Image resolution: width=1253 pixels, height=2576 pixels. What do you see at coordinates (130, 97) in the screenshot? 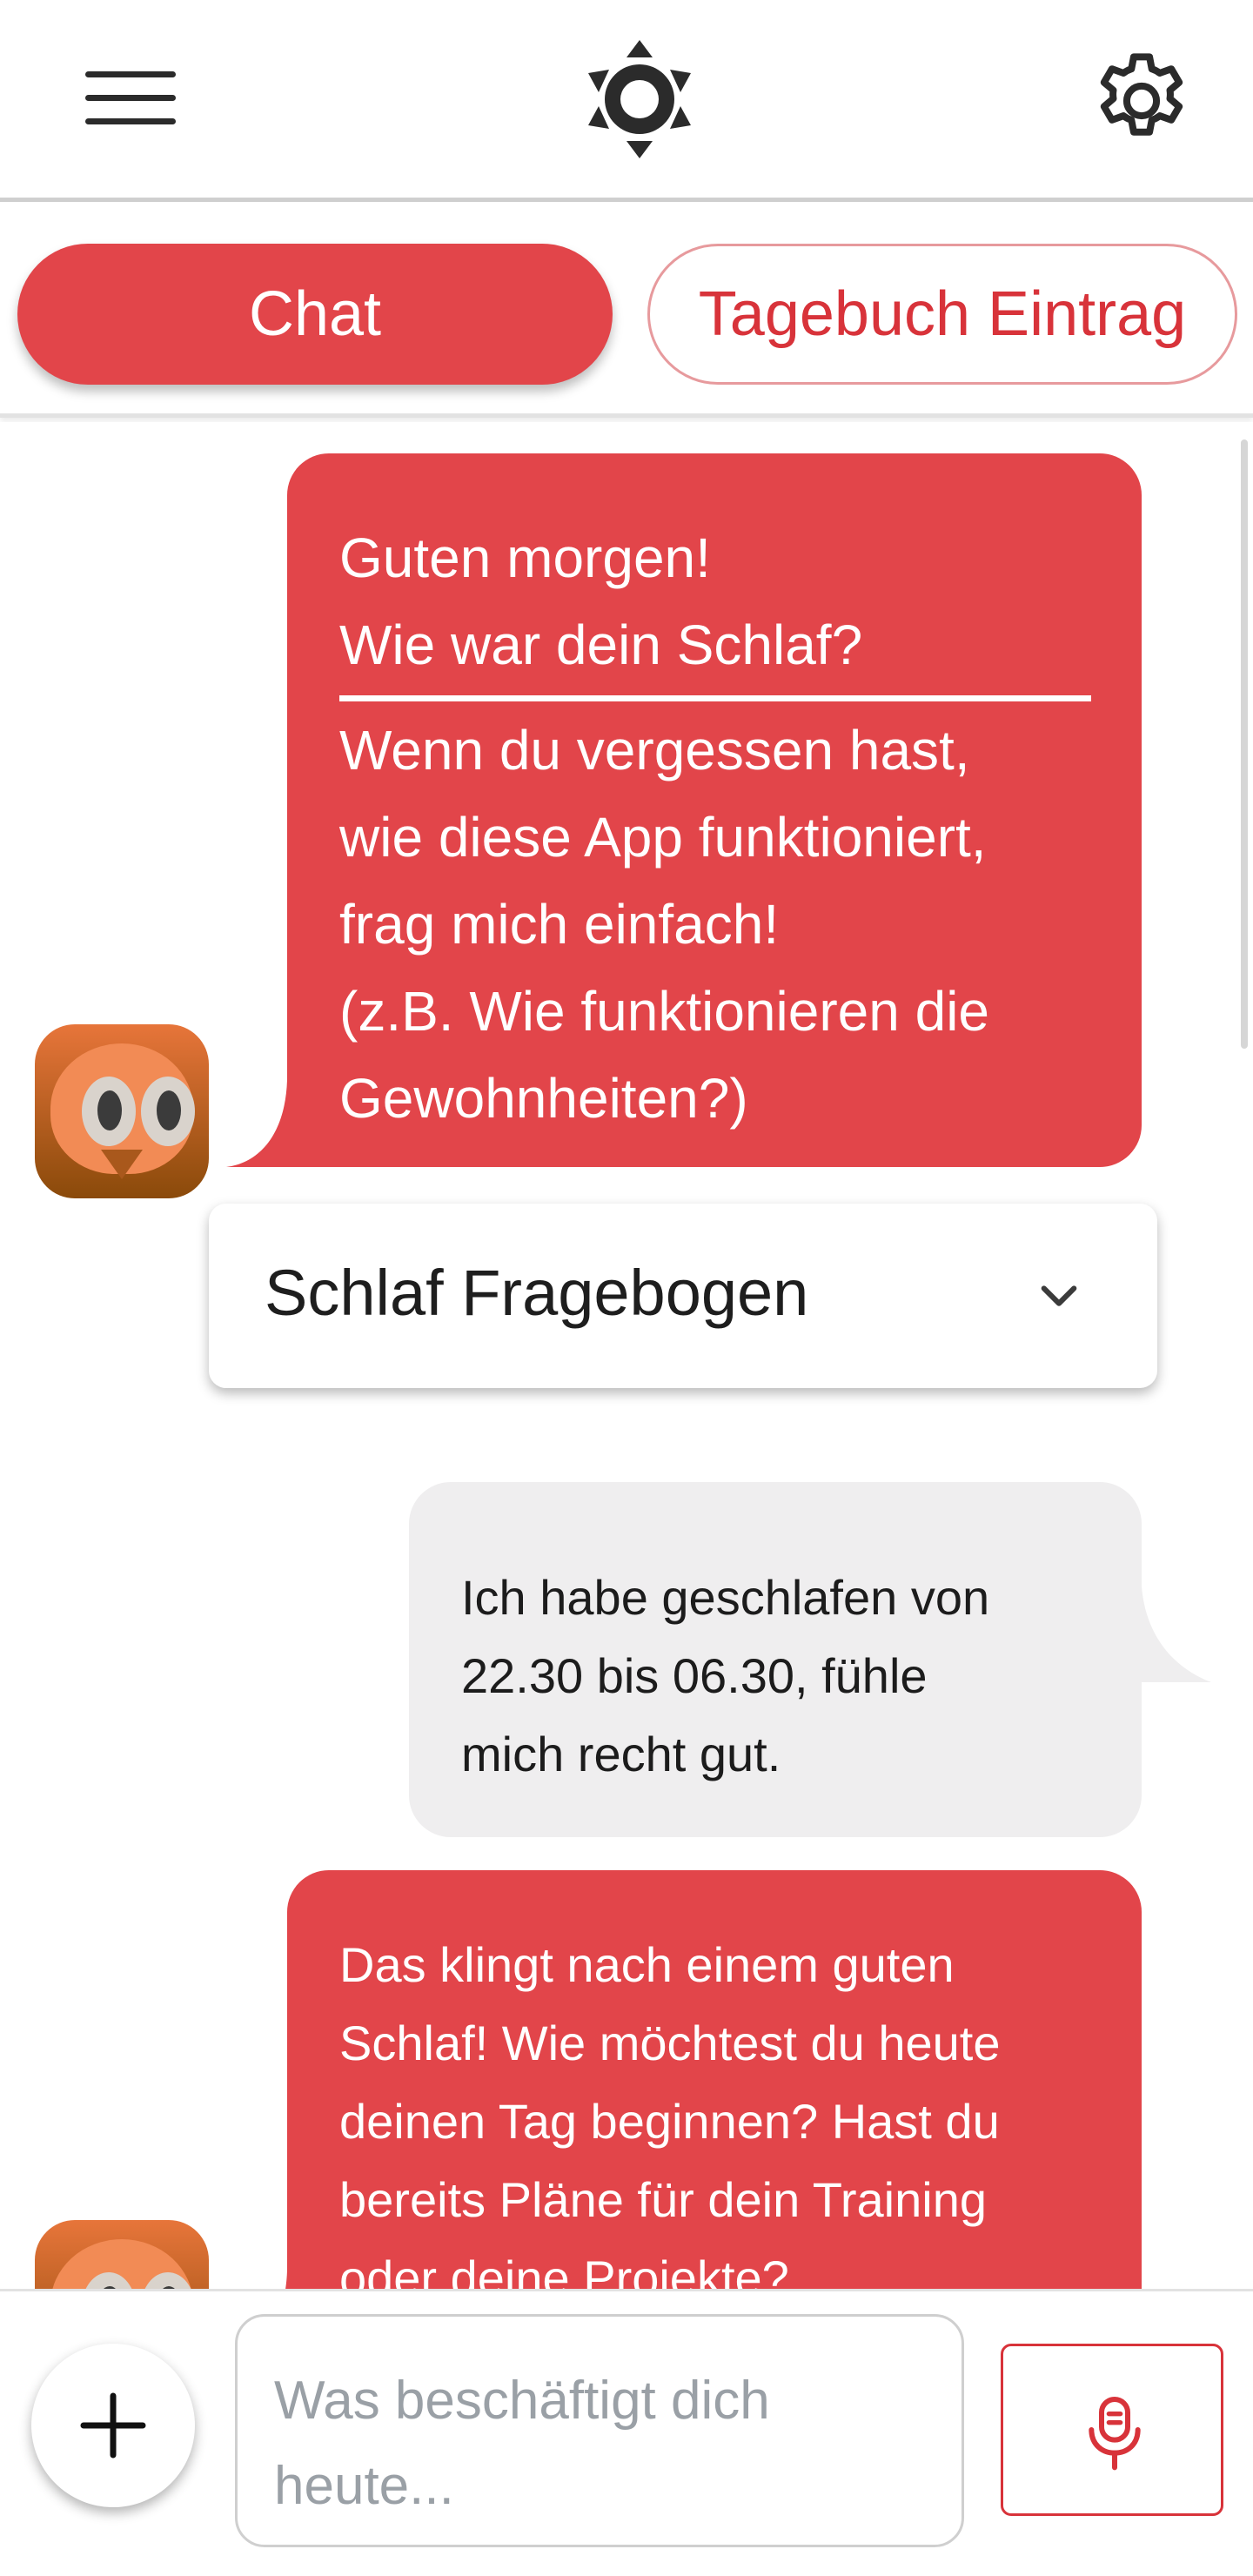
I see `hamburger-menu-icon` at bounding box center [130, 97].